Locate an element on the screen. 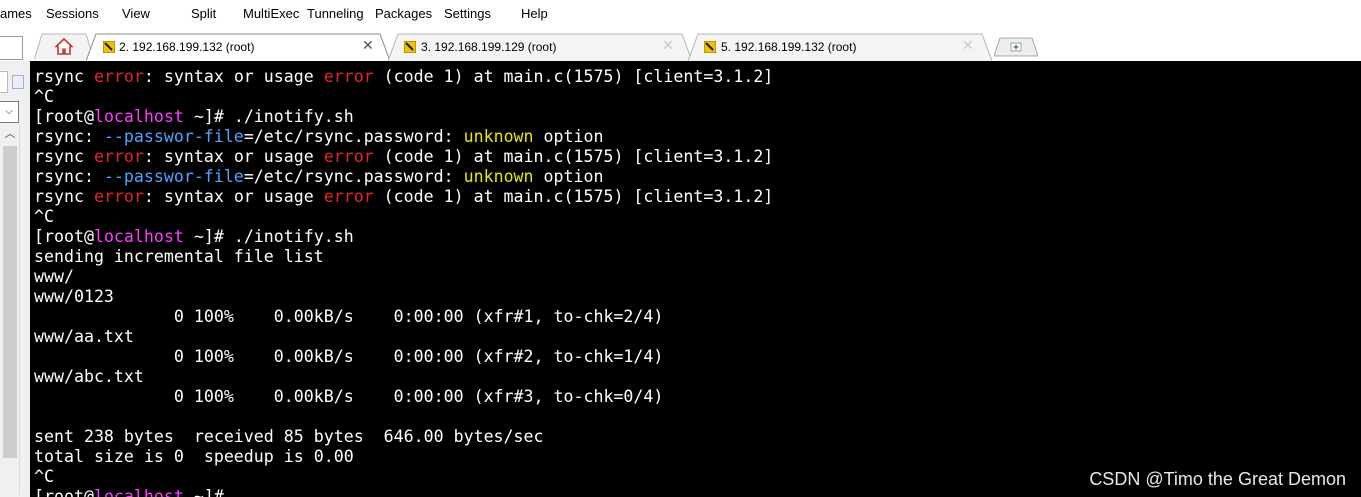 This screenshot has width=1361, height=497. menu-view: View is located at coordinates (136, 13).